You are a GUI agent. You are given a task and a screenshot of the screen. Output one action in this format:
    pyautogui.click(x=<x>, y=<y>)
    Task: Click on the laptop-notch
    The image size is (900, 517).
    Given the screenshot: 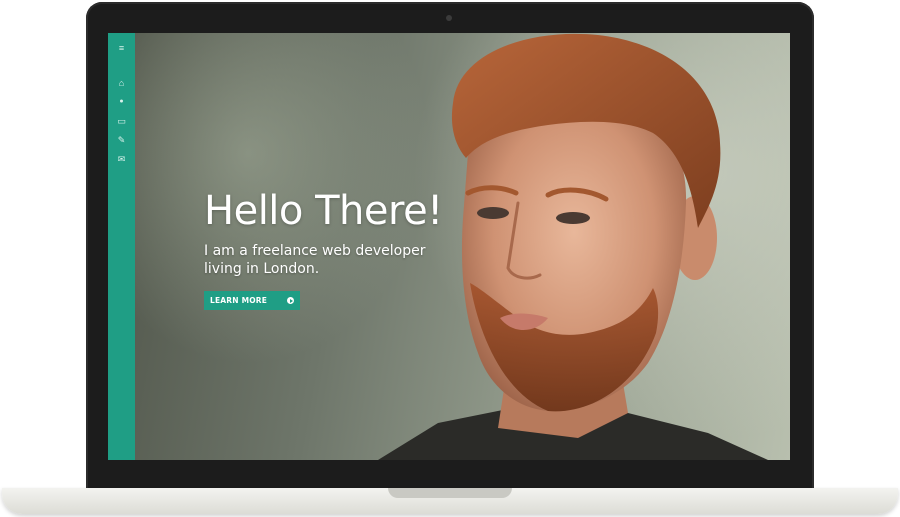 What is the action you would take?
    pyautogui.click(x=450, y=493)
    